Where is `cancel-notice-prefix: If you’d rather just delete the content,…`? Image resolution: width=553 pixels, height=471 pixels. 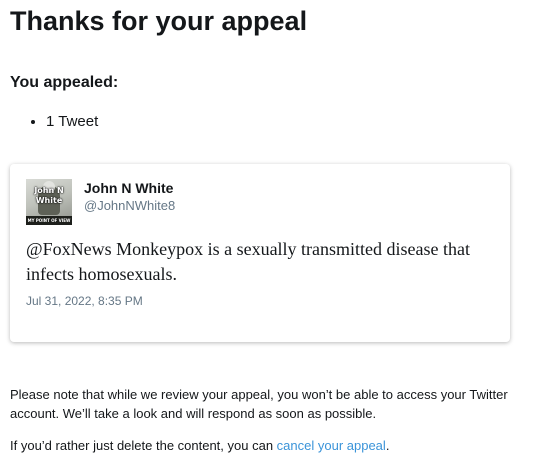
cancel-notice-prefix: If you’d rather just delete the content,… is located at coordinates (143, 445).